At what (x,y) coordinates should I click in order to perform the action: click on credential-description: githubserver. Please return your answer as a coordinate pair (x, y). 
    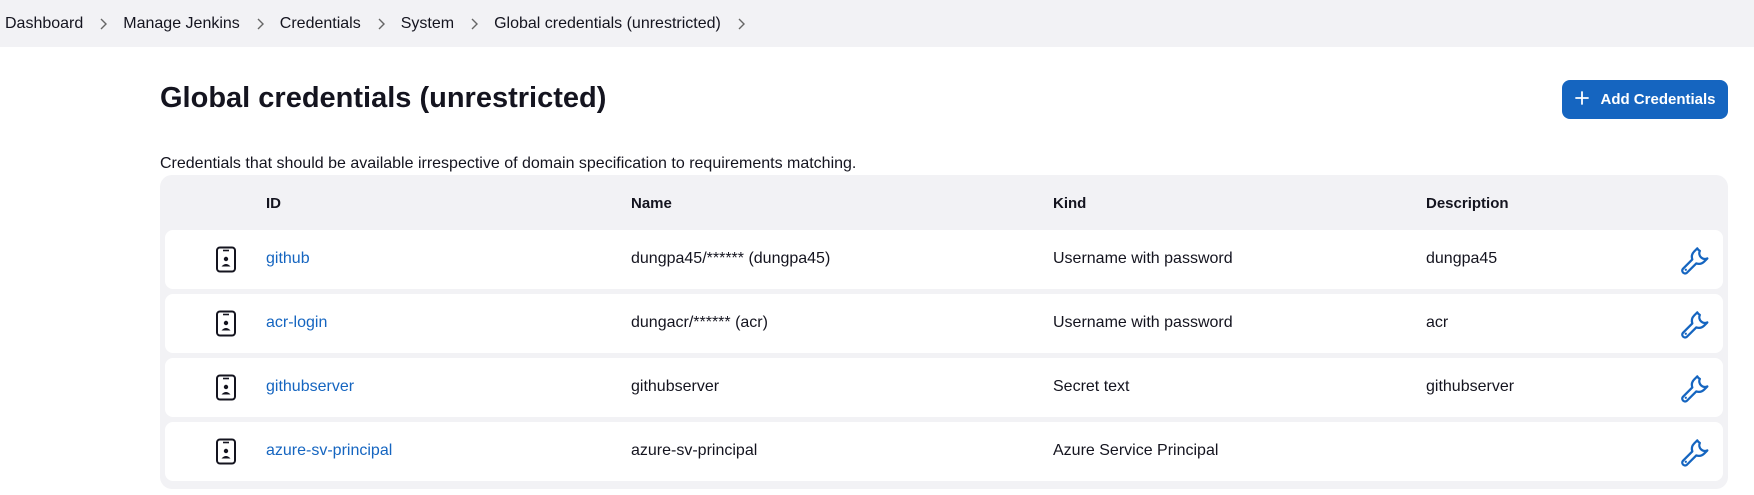
    Looking at the image, I should click on (1470, 386).